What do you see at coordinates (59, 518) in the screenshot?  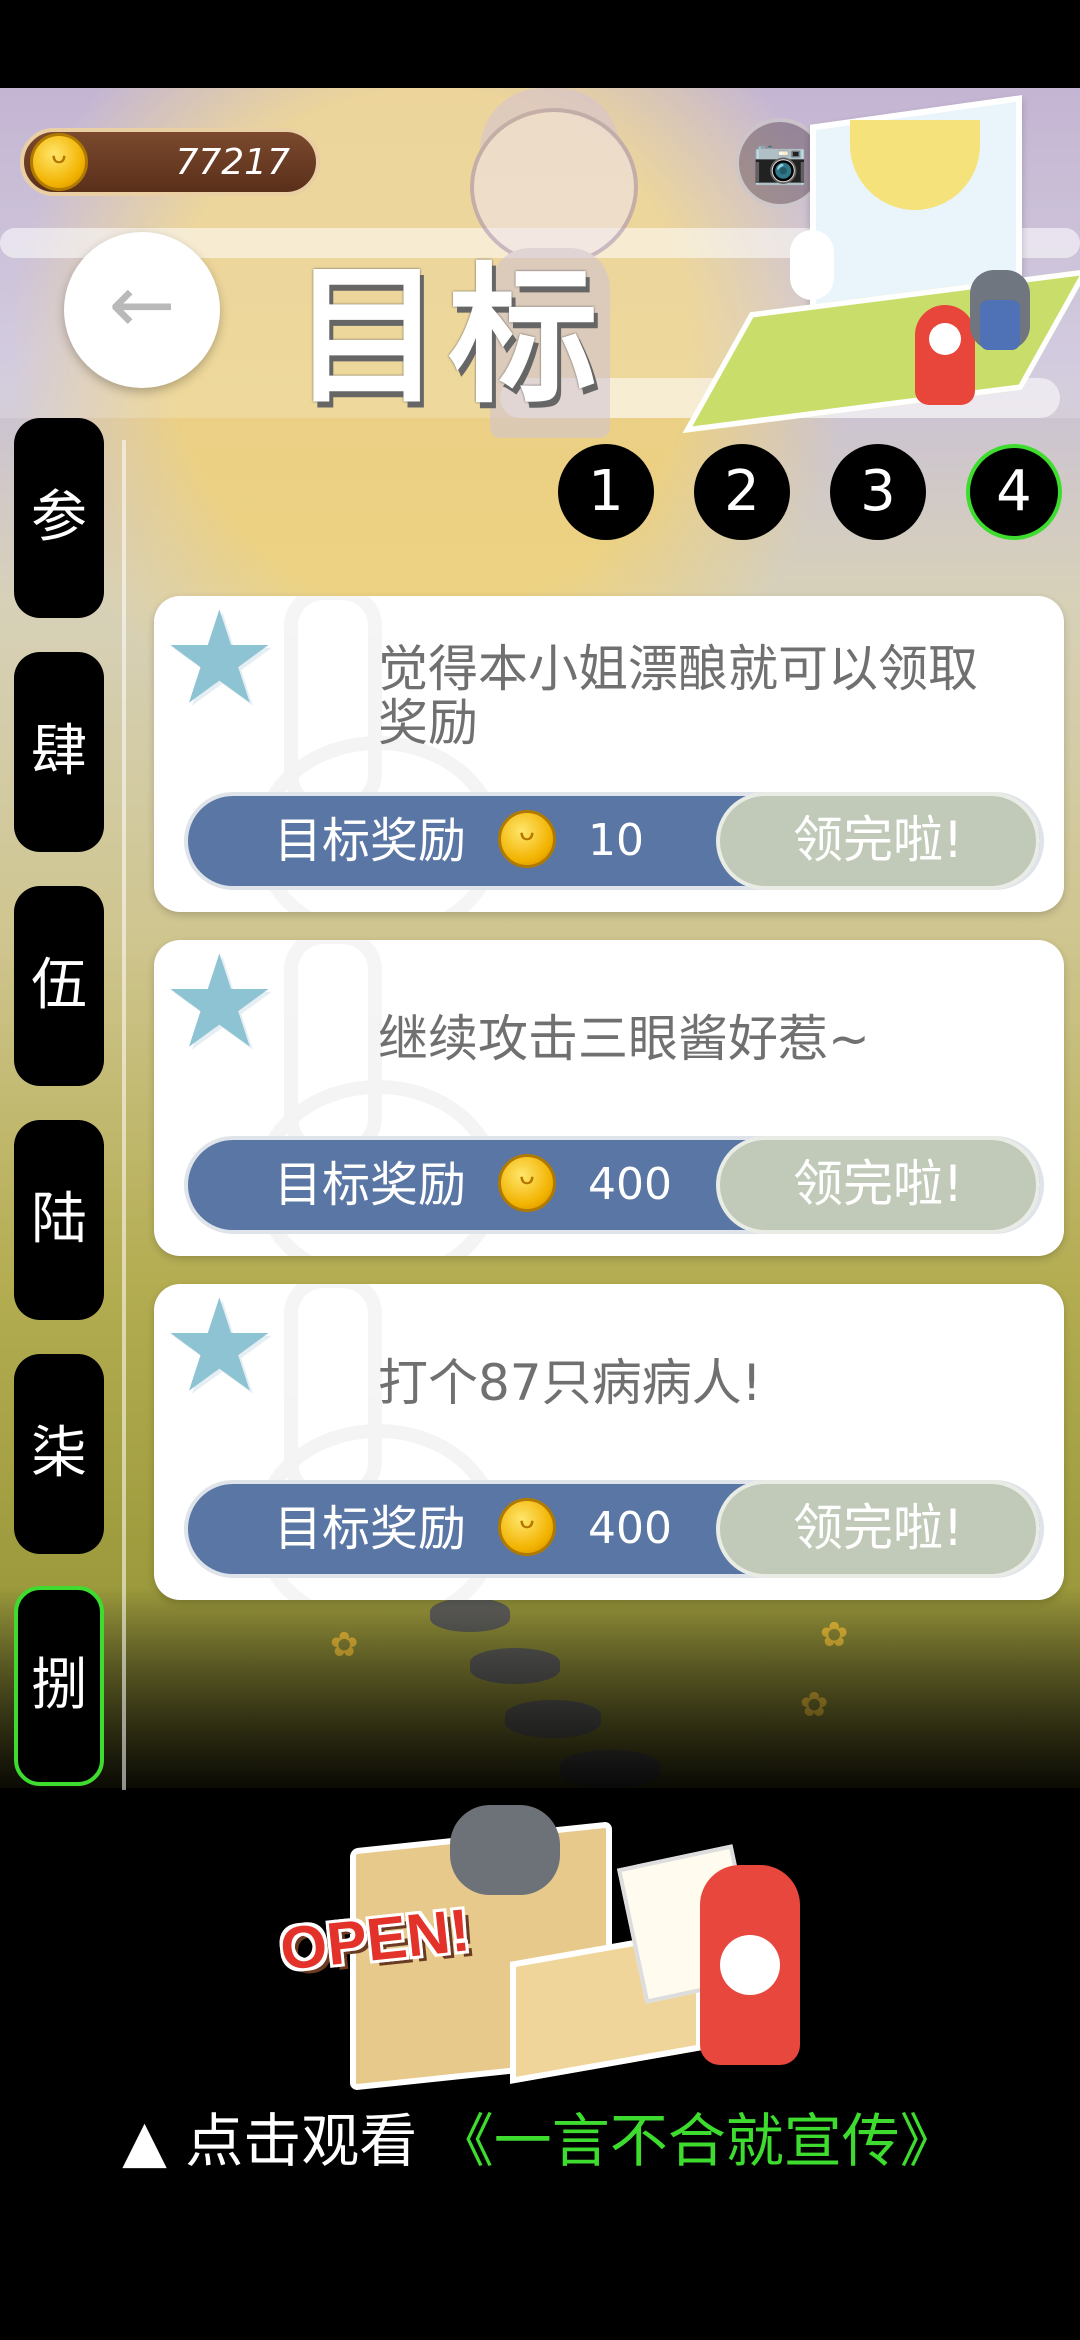 I see `side-tab-3: 参` at bounding box center [59, 518].